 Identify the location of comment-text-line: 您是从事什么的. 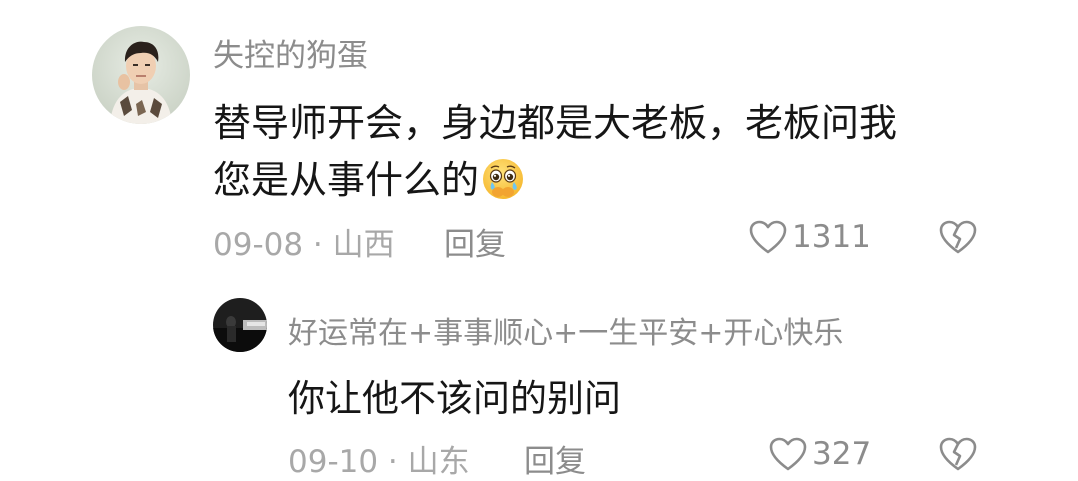
(369, 179).